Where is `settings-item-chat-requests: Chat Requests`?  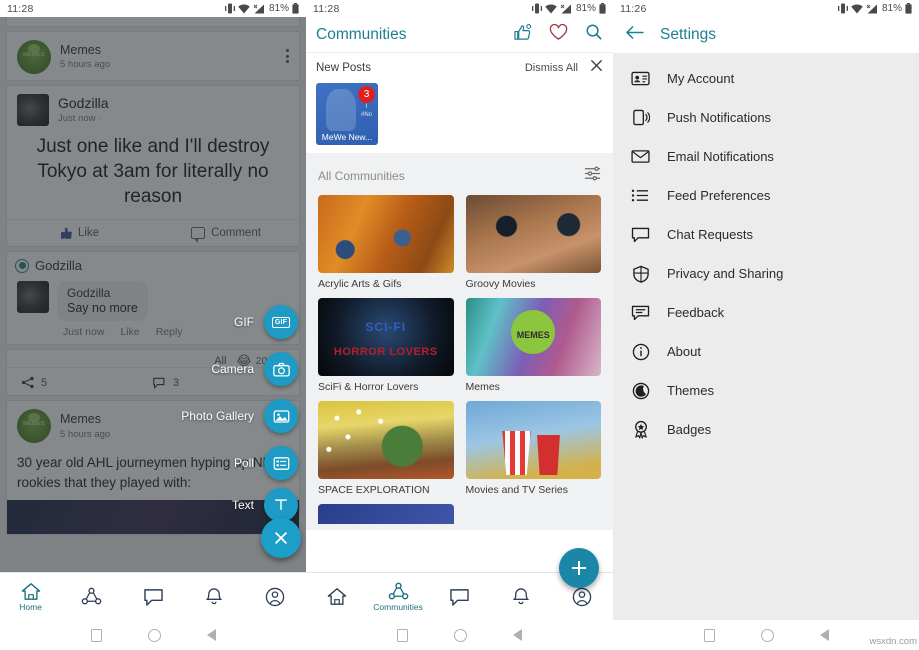 settings-item-chat-requests: Chat Requests is located at coordinates (766, 234).